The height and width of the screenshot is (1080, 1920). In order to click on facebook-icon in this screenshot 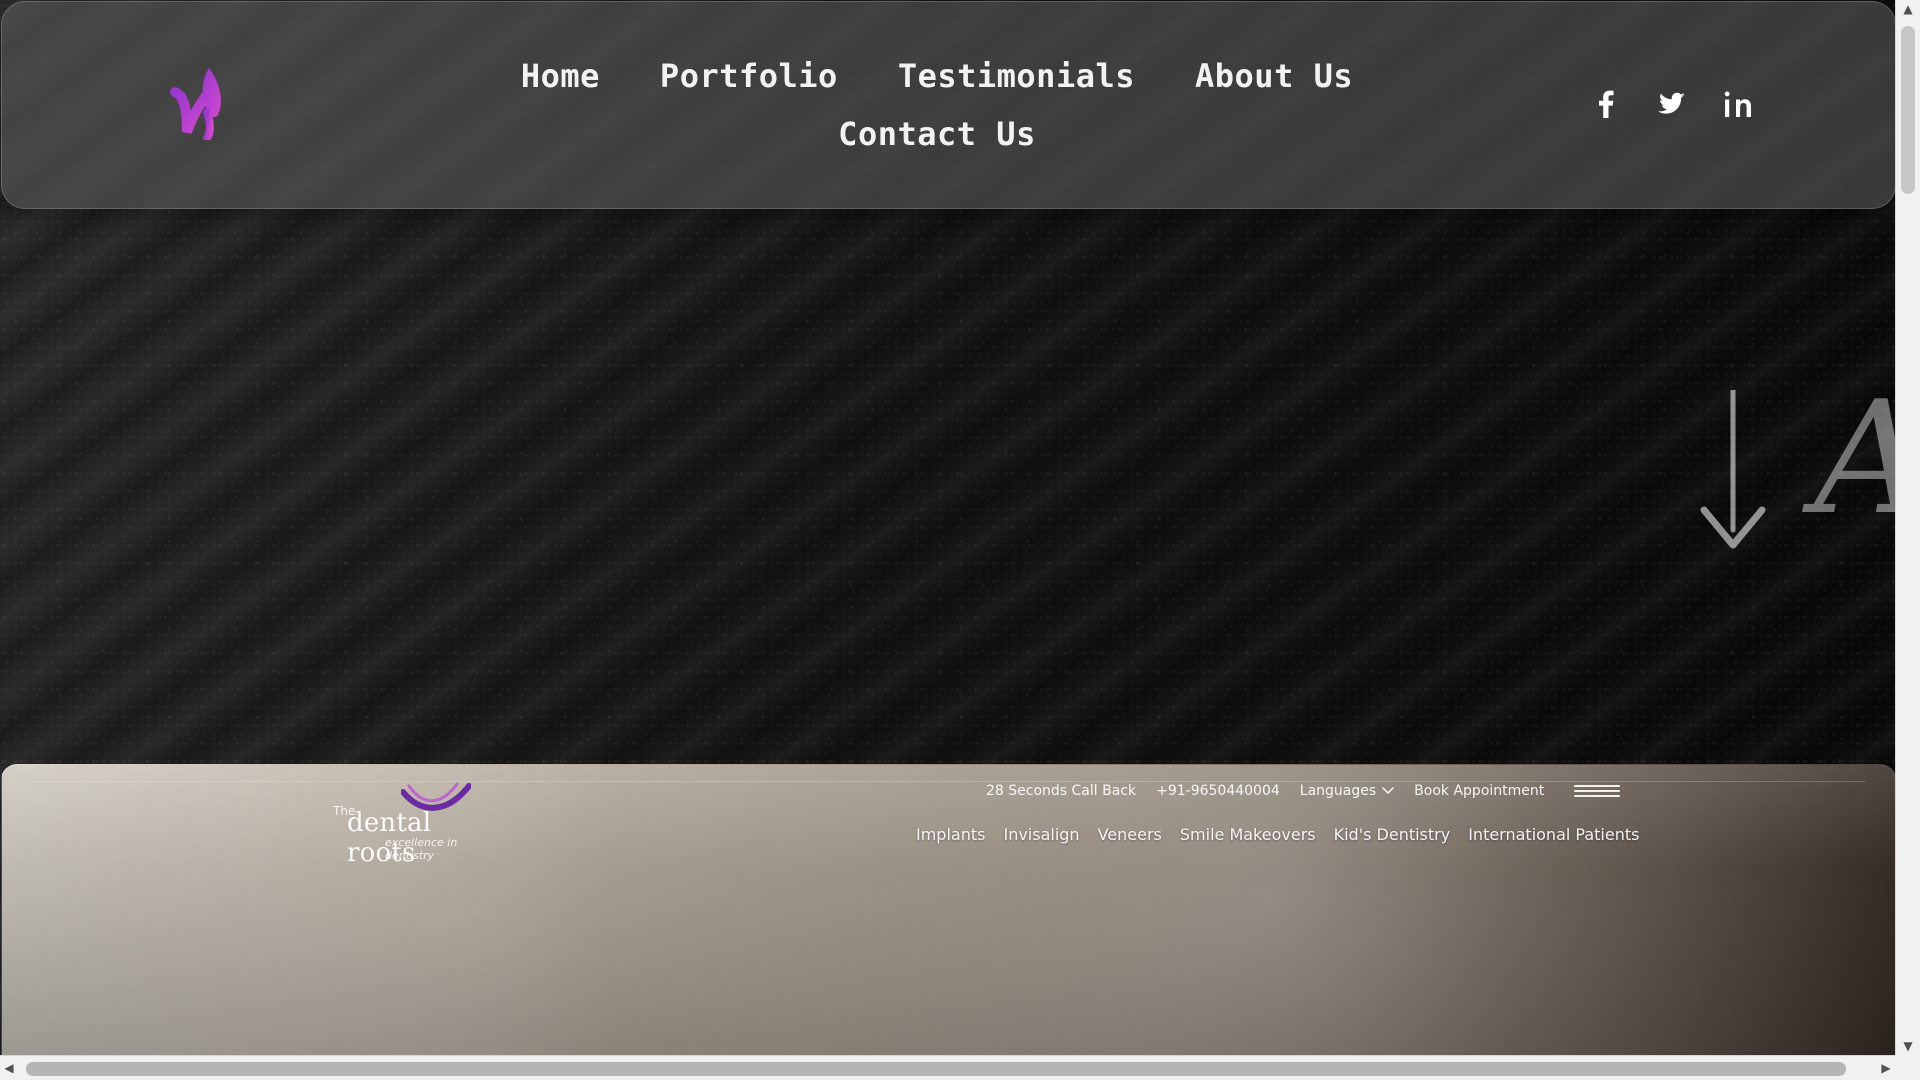, I will do `click(1606, 104)`.